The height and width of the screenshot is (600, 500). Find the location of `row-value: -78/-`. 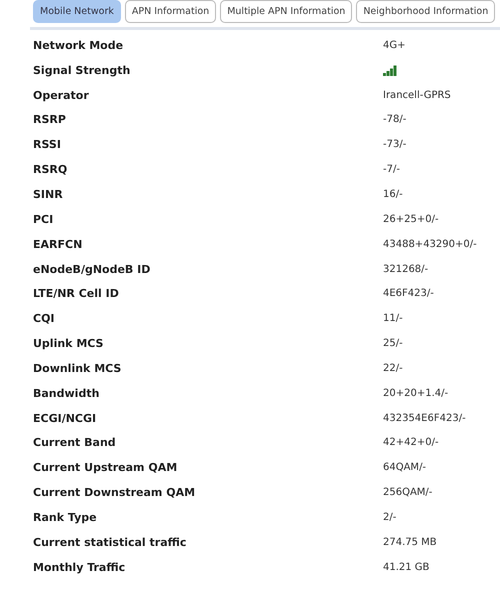

row-value: -78/- is located at coordinates (394, 120).